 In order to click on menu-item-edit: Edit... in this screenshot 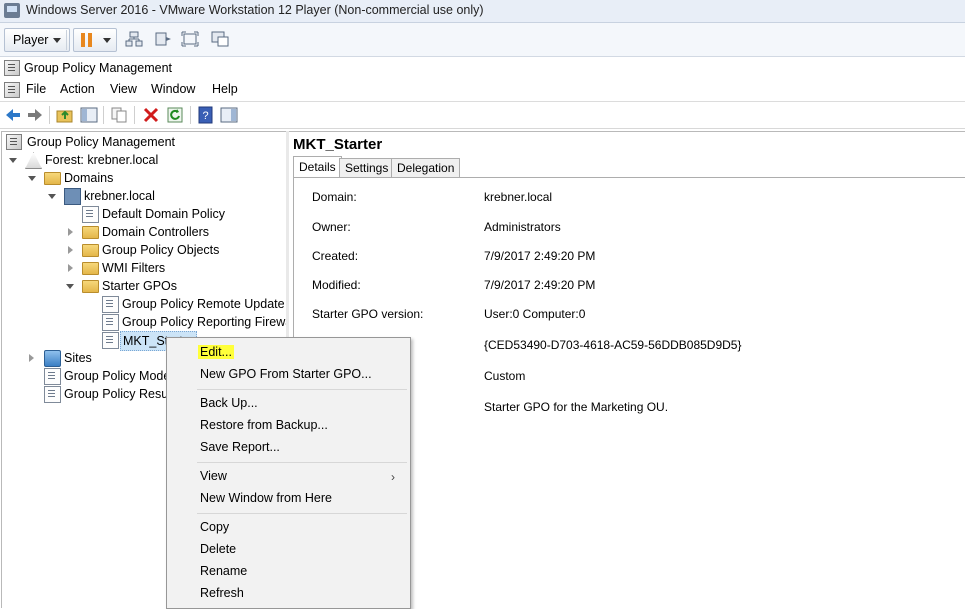, I will do `click(216, 352)`.